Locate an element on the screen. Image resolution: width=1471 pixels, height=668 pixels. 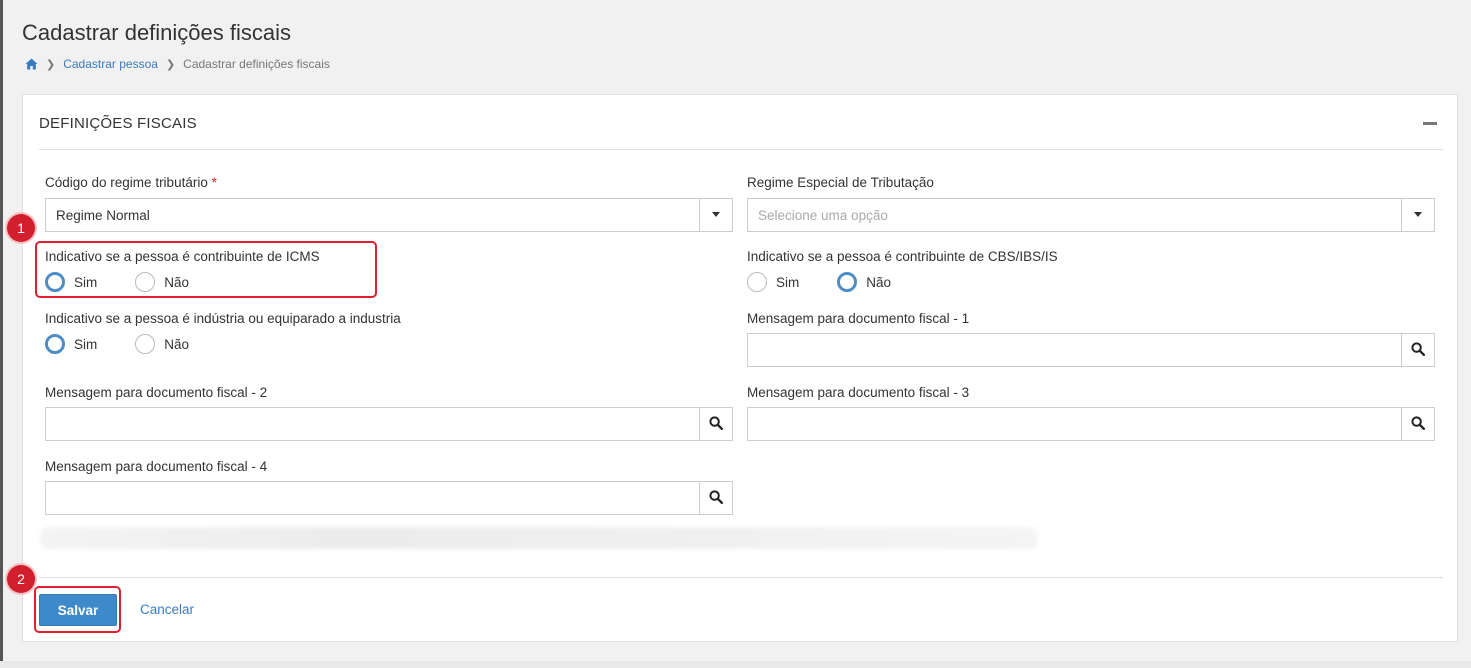
panel-title: DEFINIÇÕES FISCAIS is located at coordinates (118, 123).